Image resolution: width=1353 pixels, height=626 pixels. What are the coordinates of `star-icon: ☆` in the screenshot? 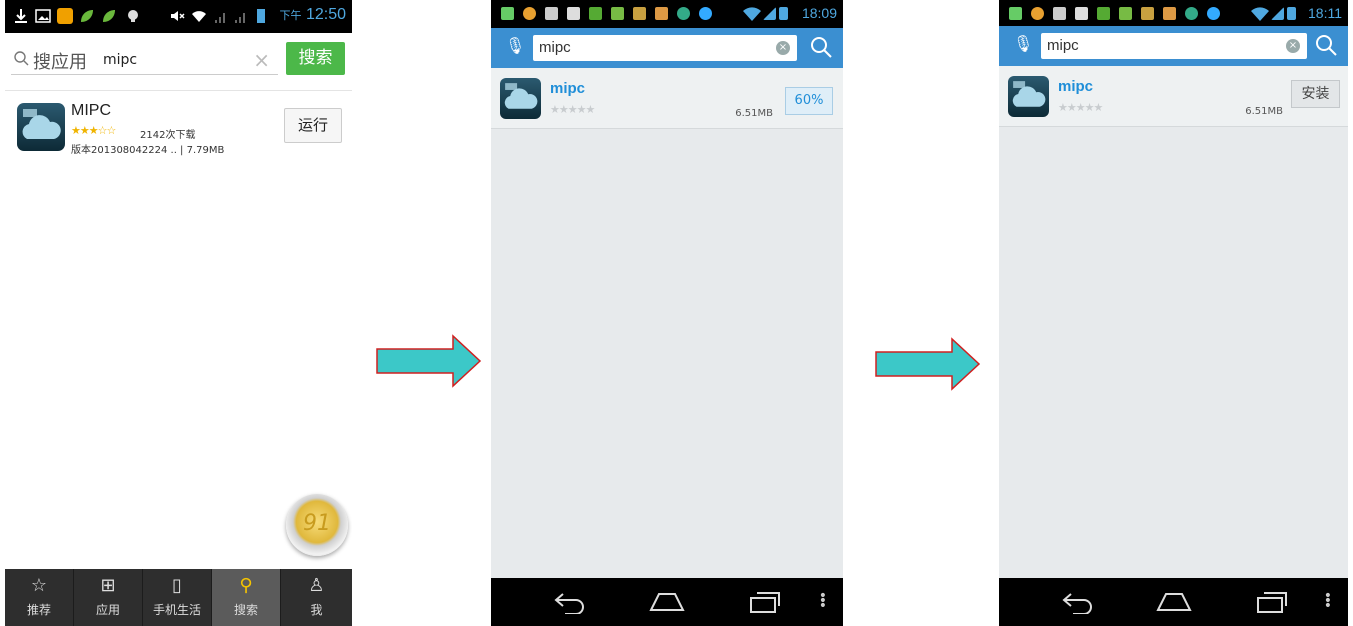 It's located at (39, 585).